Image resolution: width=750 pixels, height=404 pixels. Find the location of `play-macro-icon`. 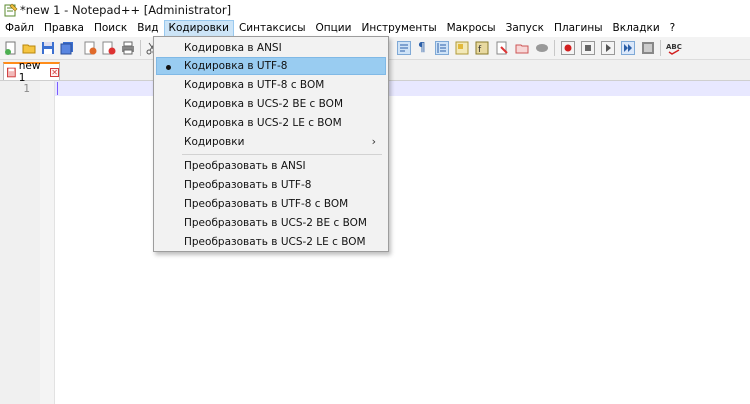

play-macro-icon is located at coordinates (608, 48).